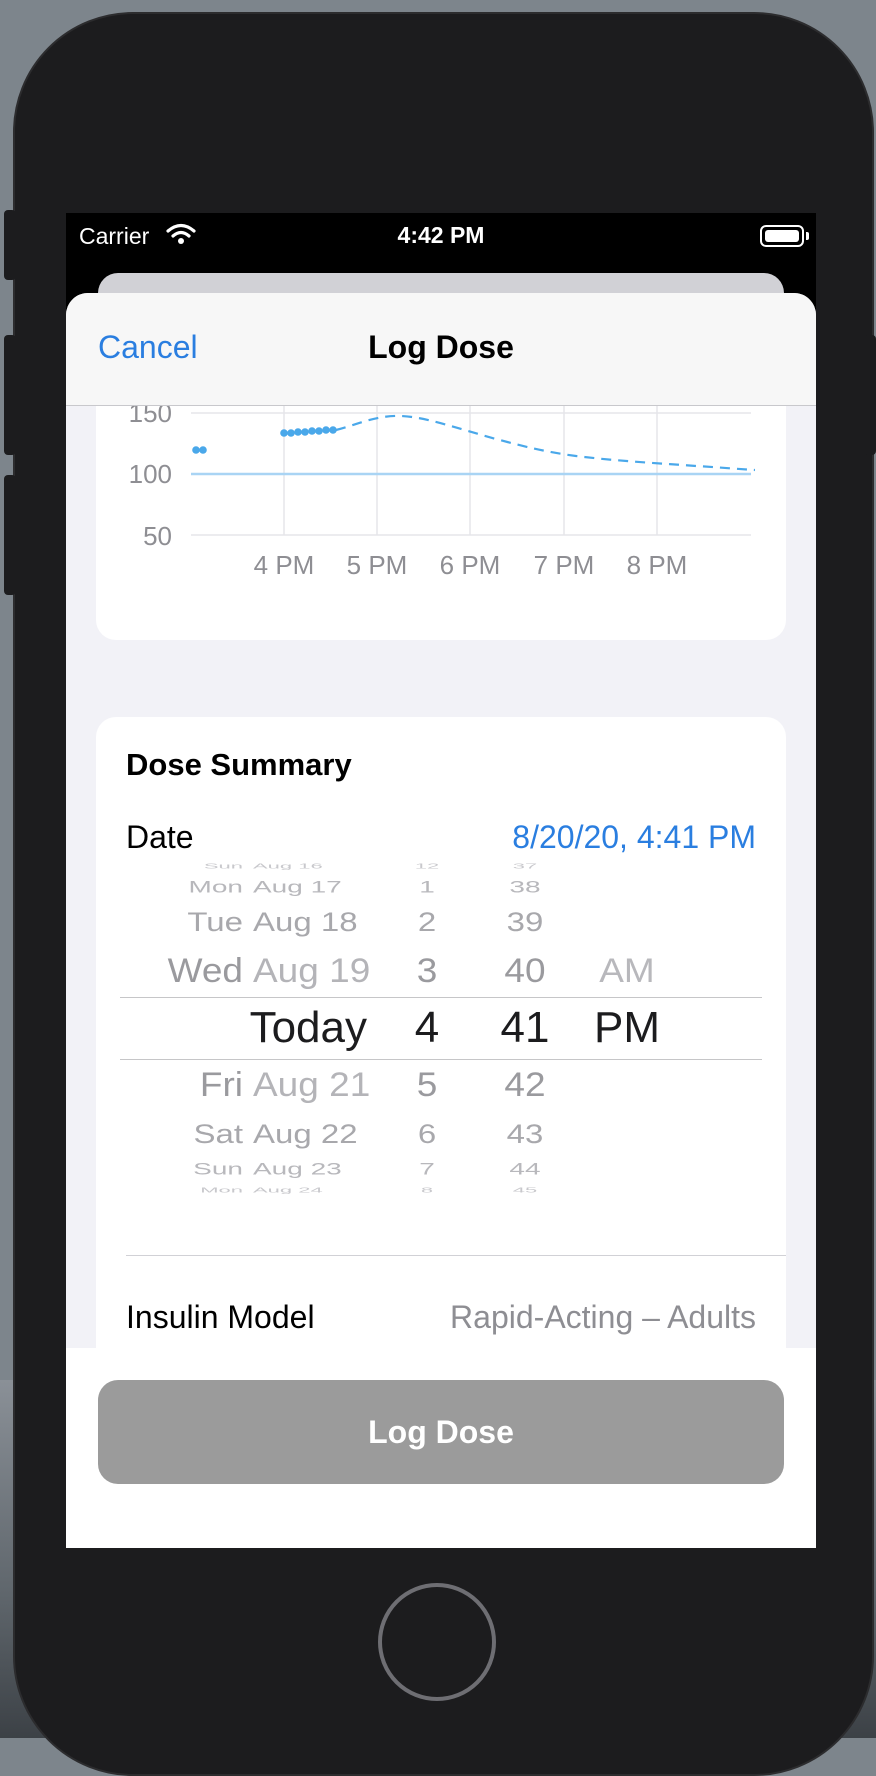  I want to click on battery-icon, so click(784, 236).